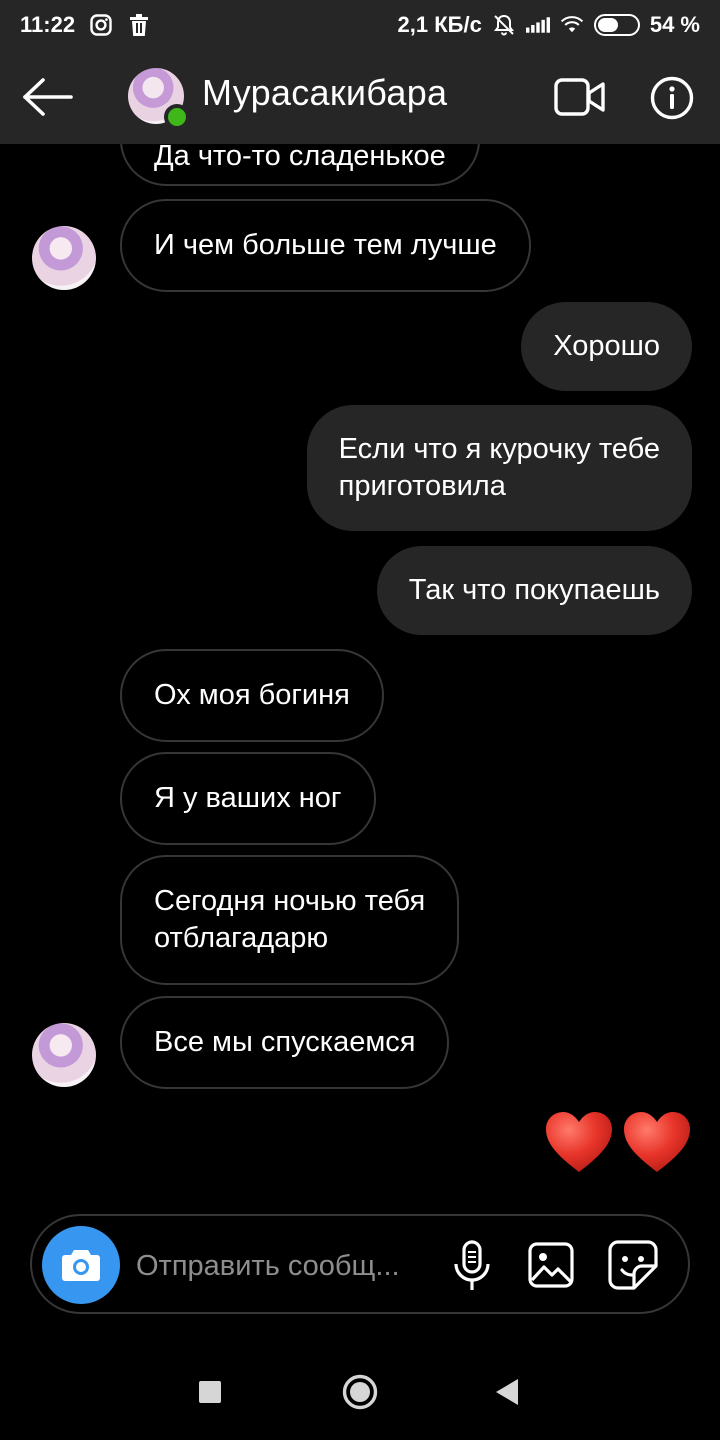  Describe the element at coordinates (252, 695) in the screenshot. I see `incoming-message: Ох моя богиня` at that location.